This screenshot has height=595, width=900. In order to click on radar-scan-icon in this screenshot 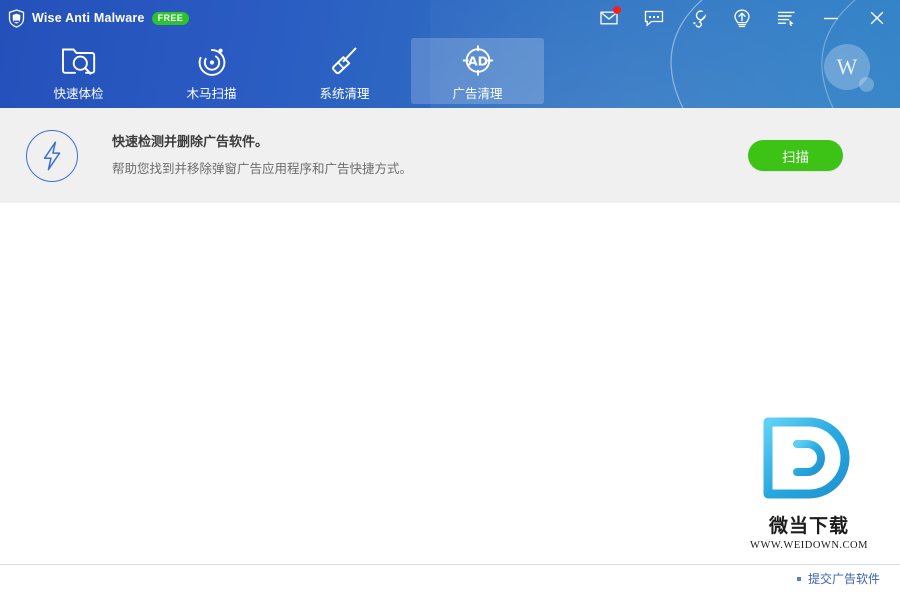, I will do `click(212, 61)`.